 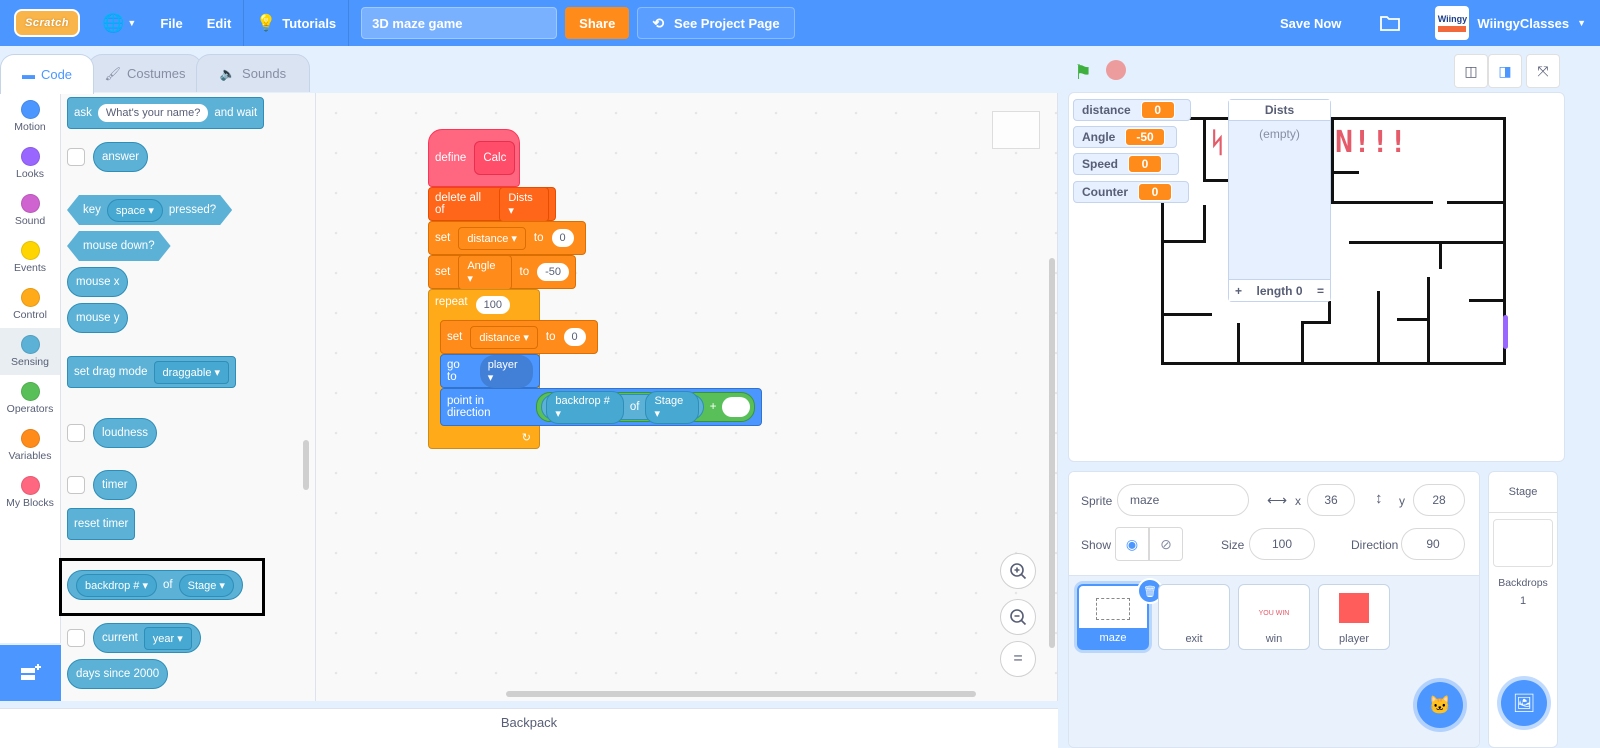 I want to click on sprite-tile-player: player, so click(x=1354, y=617).